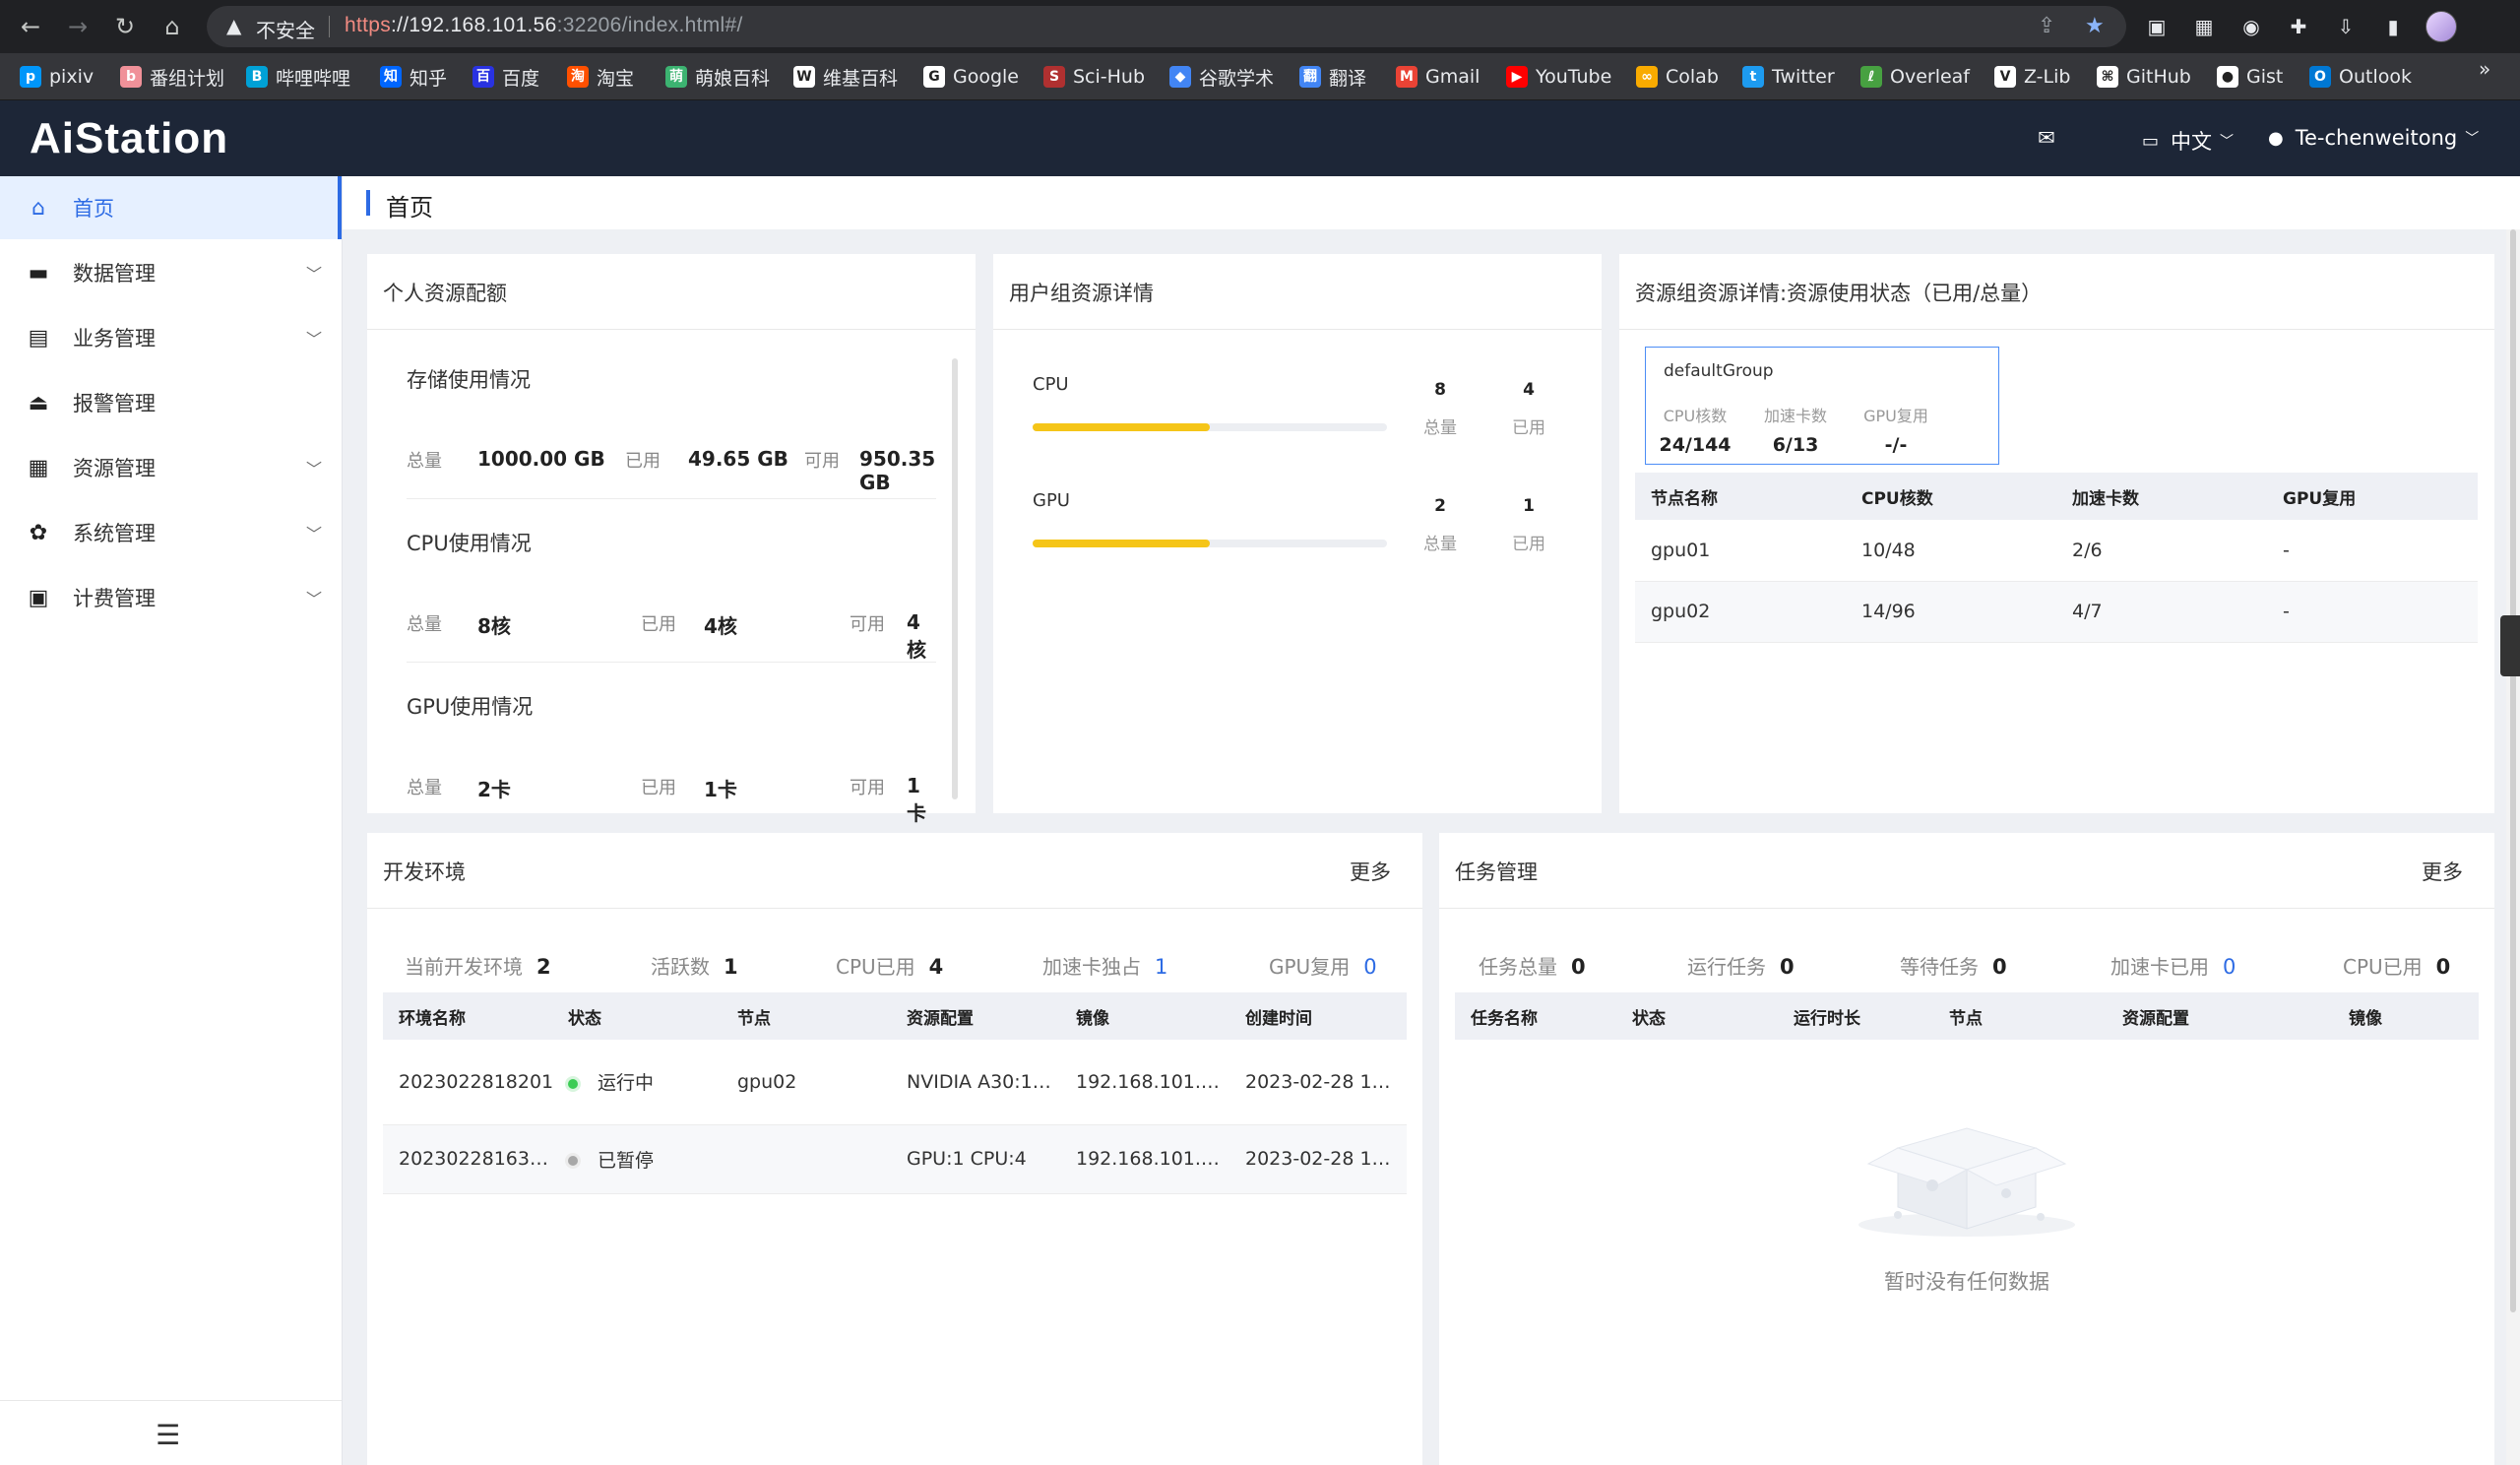 This screenshot has width=2520, height=1465. I want to click on side-drawer-handle, so click(2510, 646).